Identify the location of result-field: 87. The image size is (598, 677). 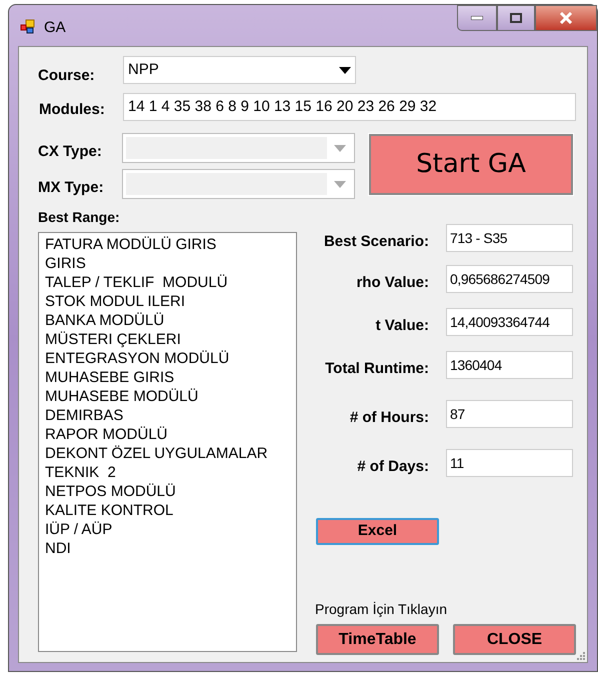
(509, 414).